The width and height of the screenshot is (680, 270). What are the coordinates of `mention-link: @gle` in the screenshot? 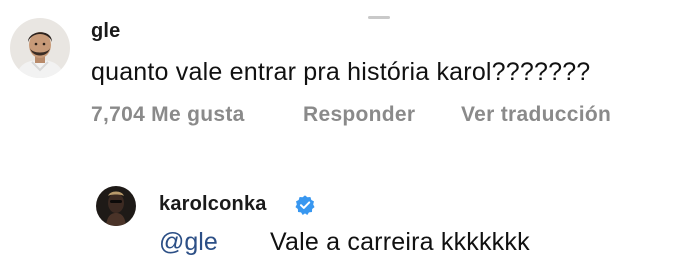 It's located at (188, 242).